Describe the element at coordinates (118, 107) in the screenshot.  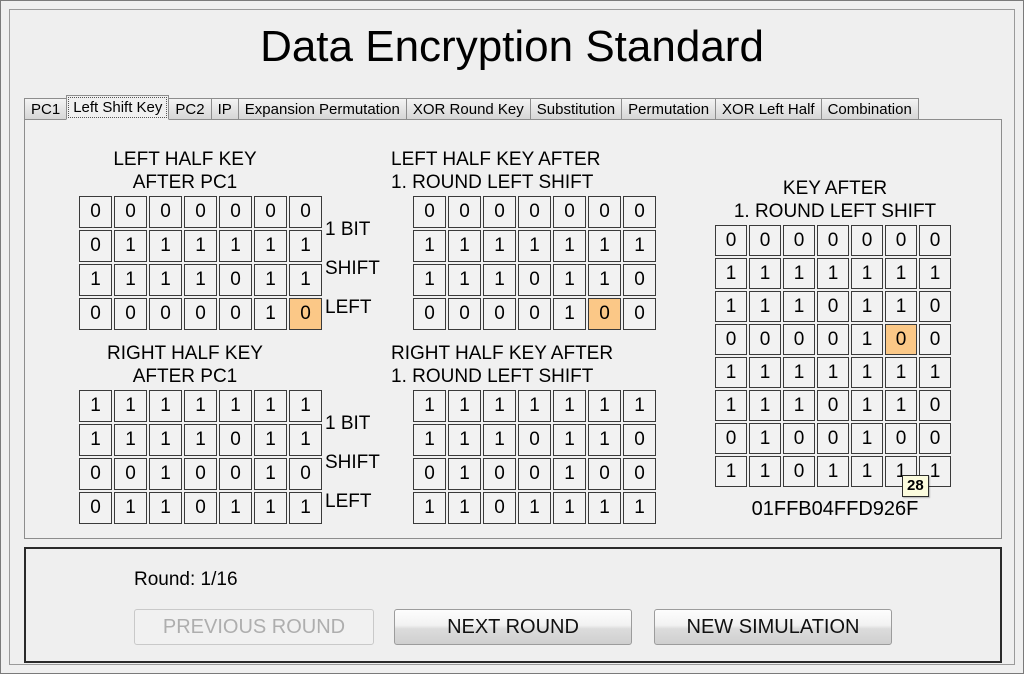
I see `tab-left-shift-key: Left Shift Key` at that location.